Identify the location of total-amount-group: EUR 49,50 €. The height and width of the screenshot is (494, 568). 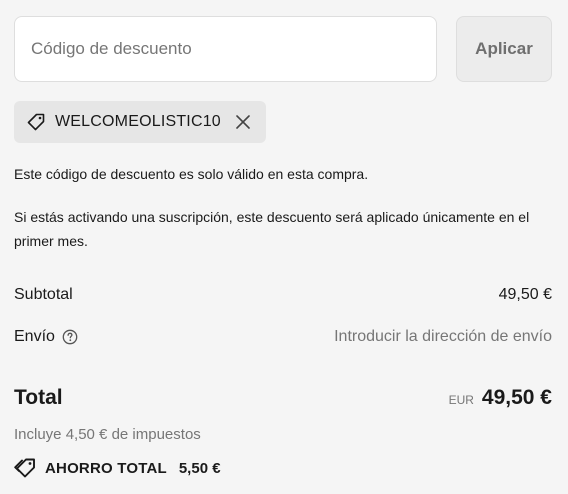
(500, 398).